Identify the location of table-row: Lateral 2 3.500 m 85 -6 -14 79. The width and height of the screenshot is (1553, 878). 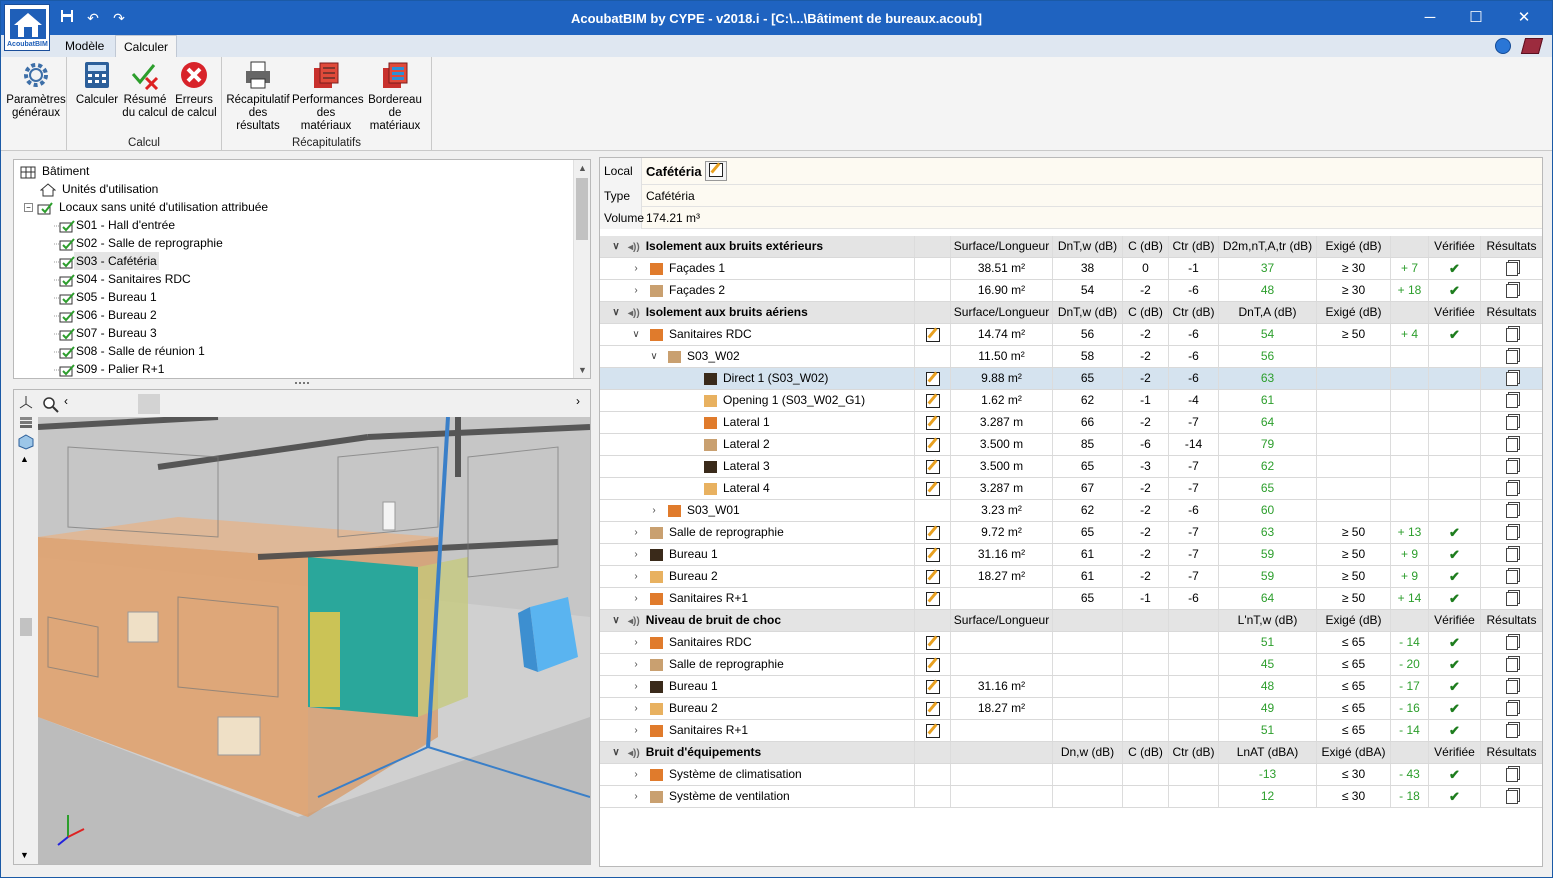
(1071, 445).